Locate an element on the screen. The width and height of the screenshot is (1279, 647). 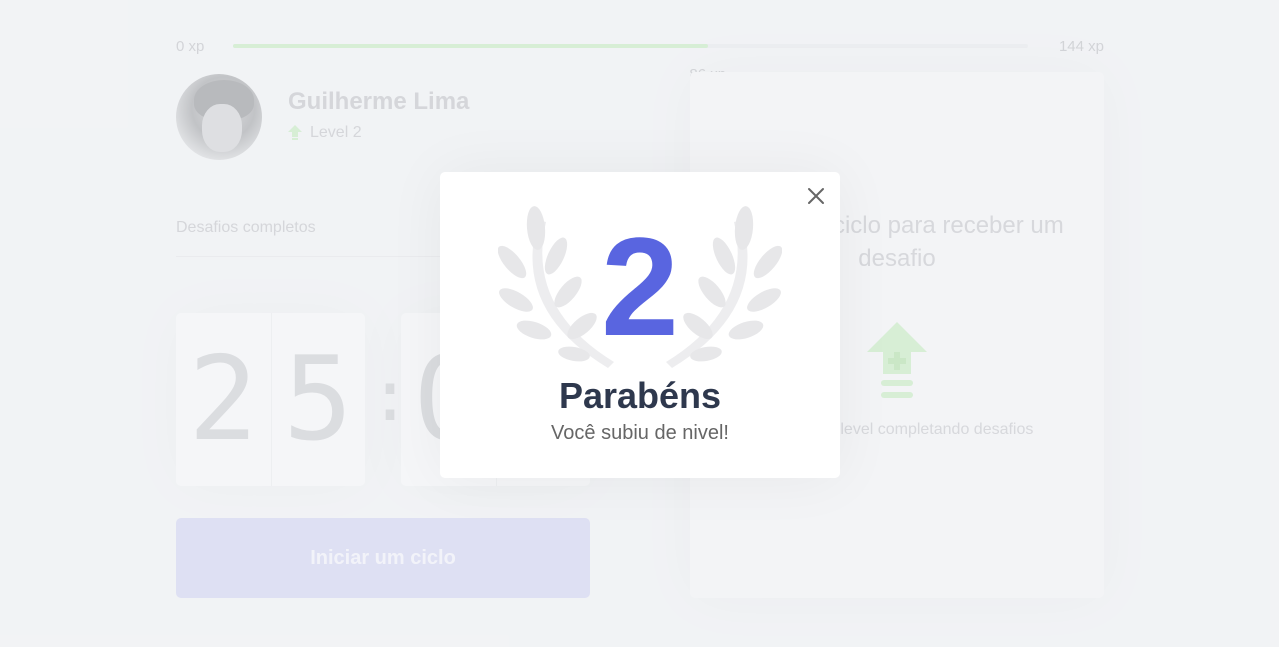
close-icon is located at coordinates (816, 196).